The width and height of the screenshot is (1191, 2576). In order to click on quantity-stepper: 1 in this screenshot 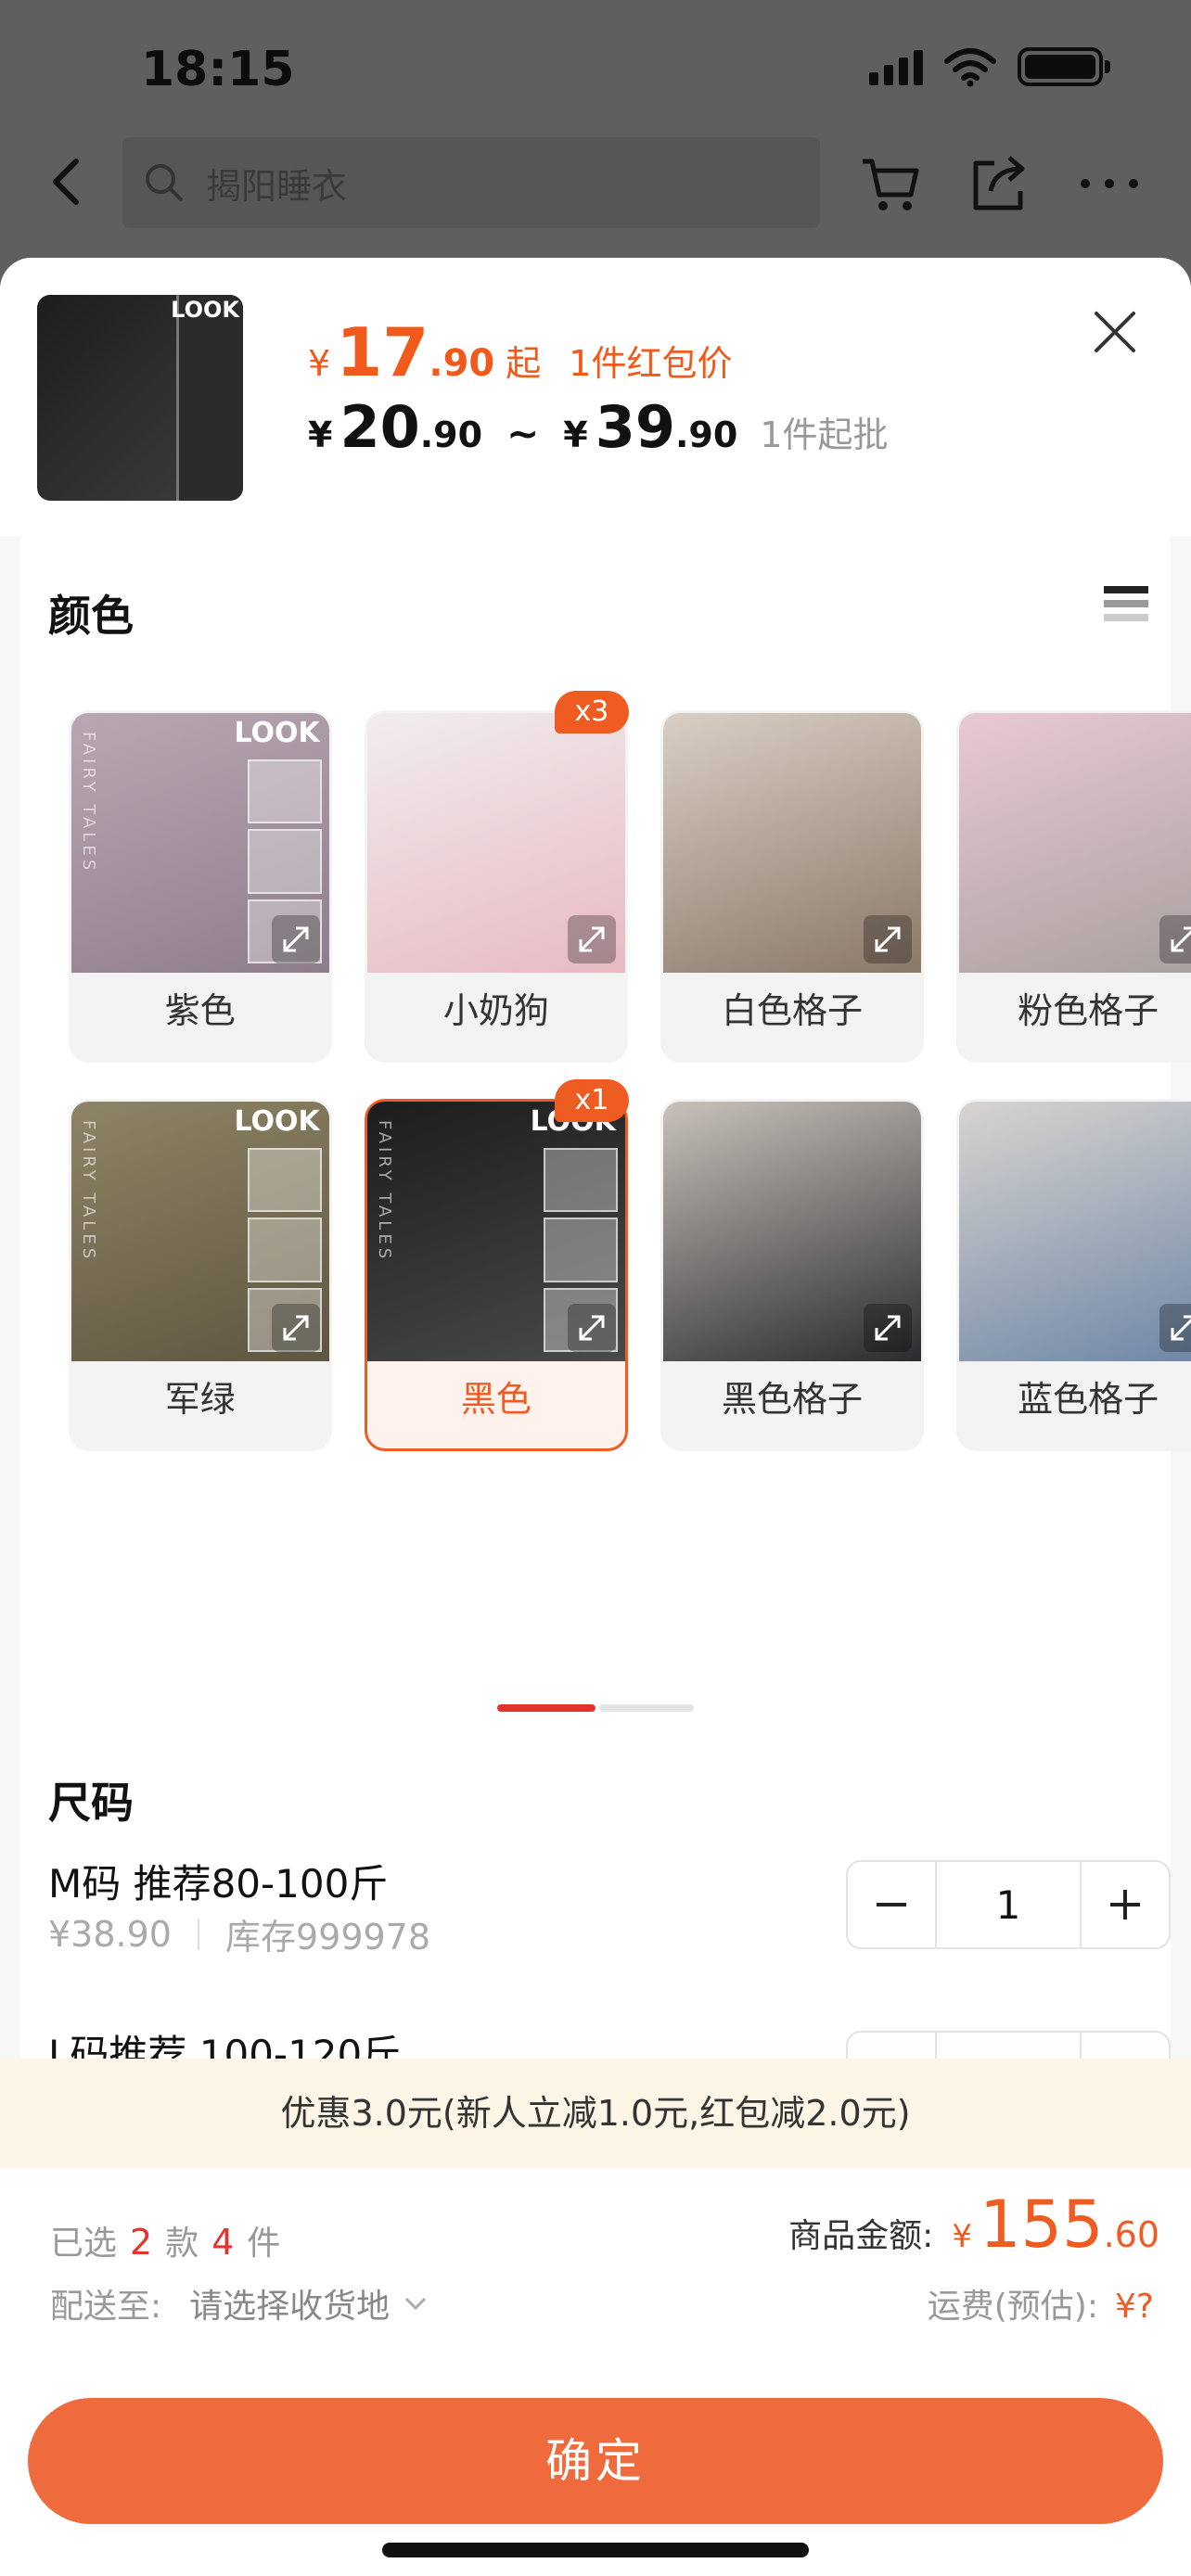, I will do `click(1008, 1904)`.